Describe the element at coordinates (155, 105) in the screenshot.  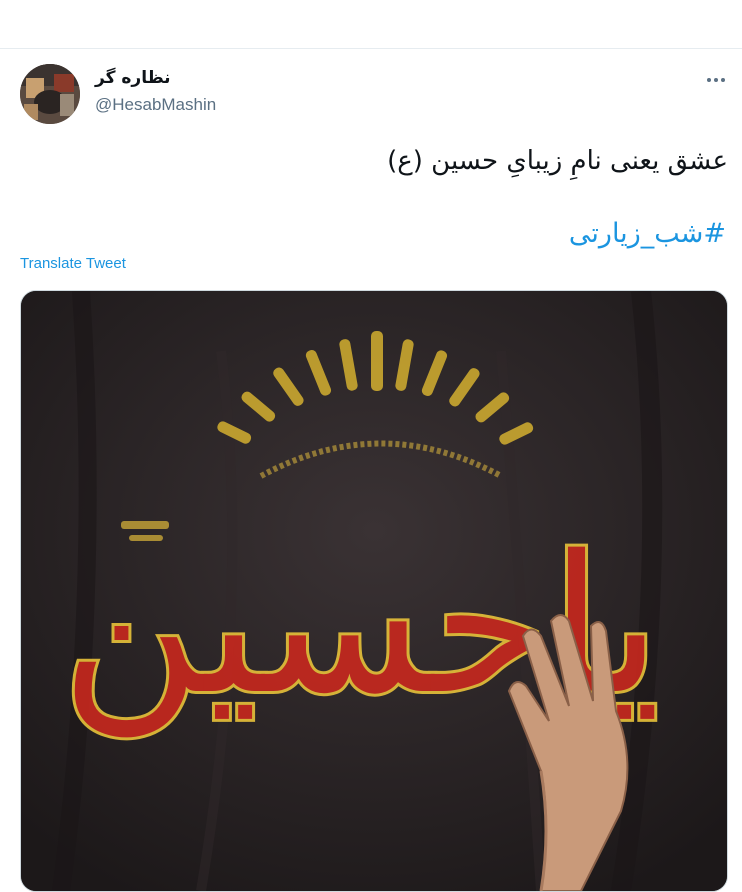
I see `author-handle: @HesabMashin` at that location.